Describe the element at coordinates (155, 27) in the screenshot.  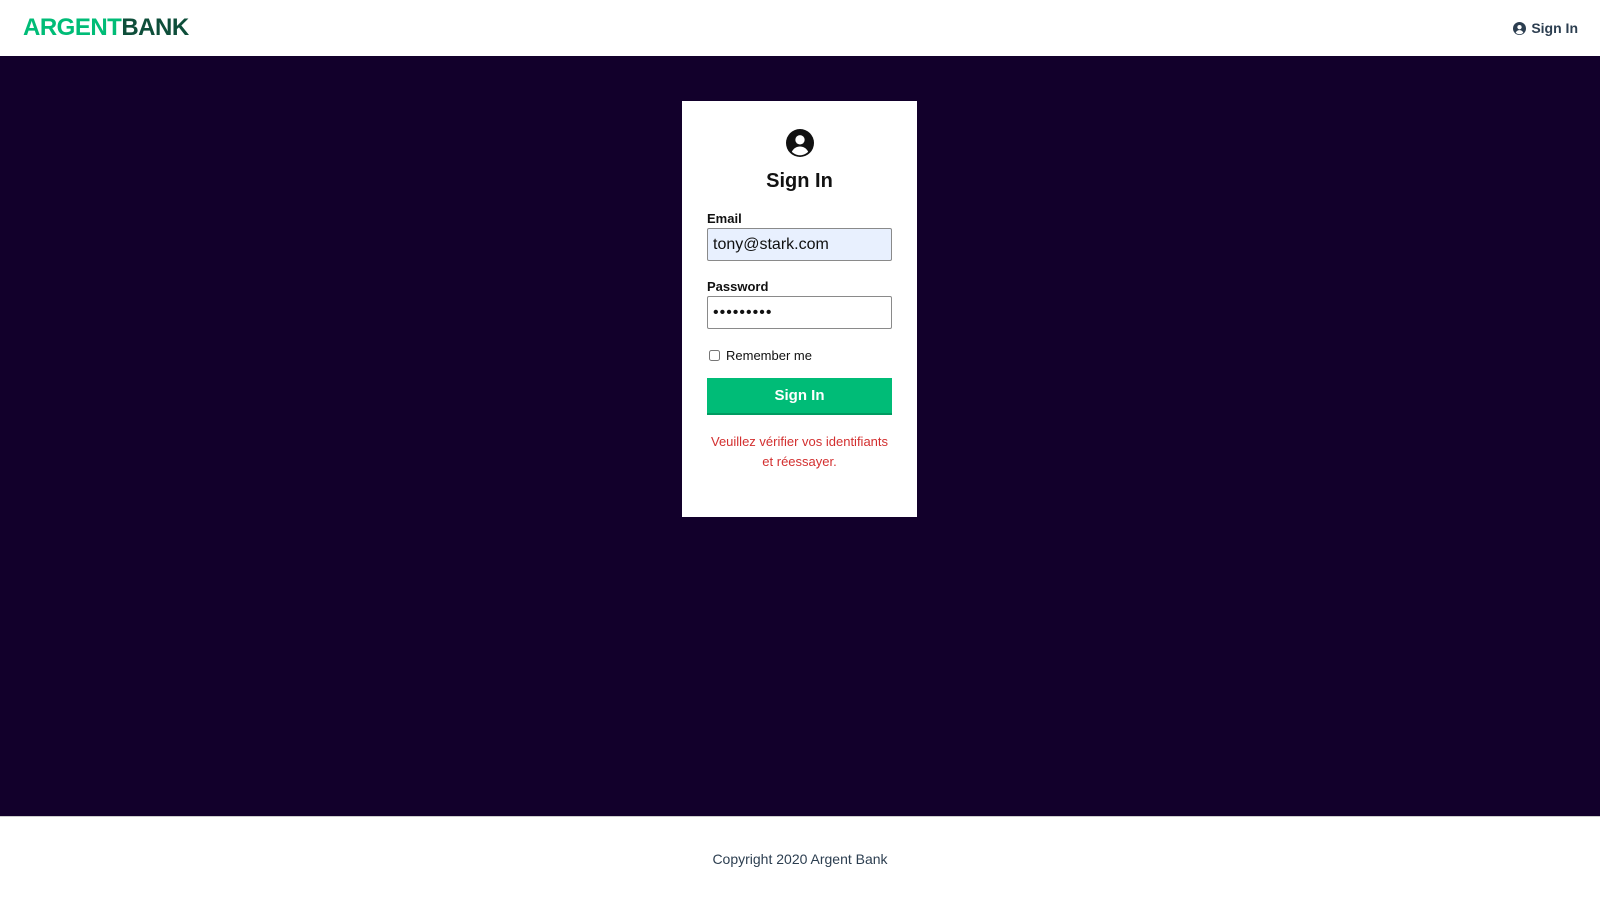
I see `logo-text-bank: BANK` at that location.